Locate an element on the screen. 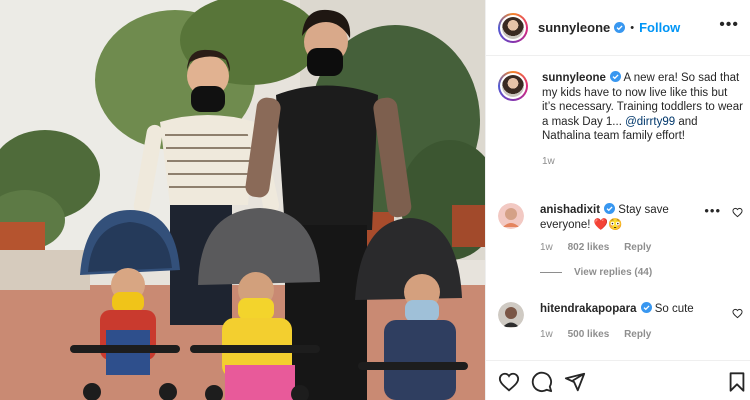 The height and width of the screenshot is (400, 750). view-replies-button: View replies (44) is located at coordinates (641, 272).